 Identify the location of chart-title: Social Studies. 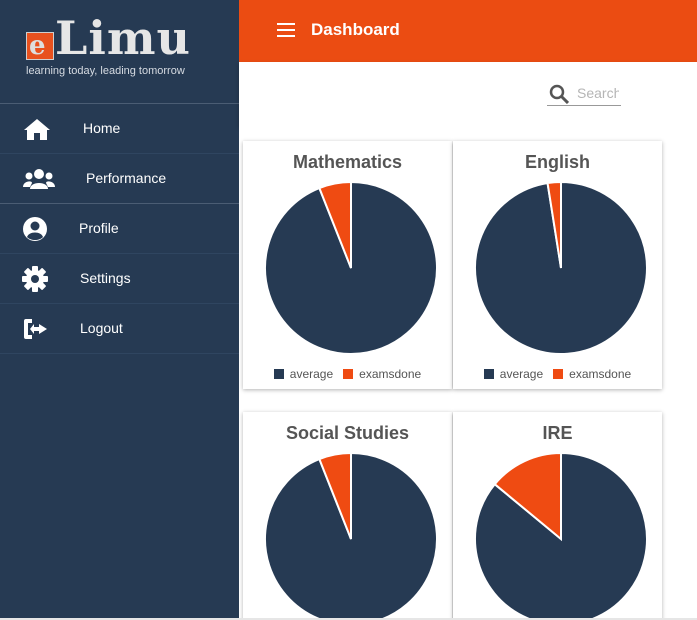
(347, 433).